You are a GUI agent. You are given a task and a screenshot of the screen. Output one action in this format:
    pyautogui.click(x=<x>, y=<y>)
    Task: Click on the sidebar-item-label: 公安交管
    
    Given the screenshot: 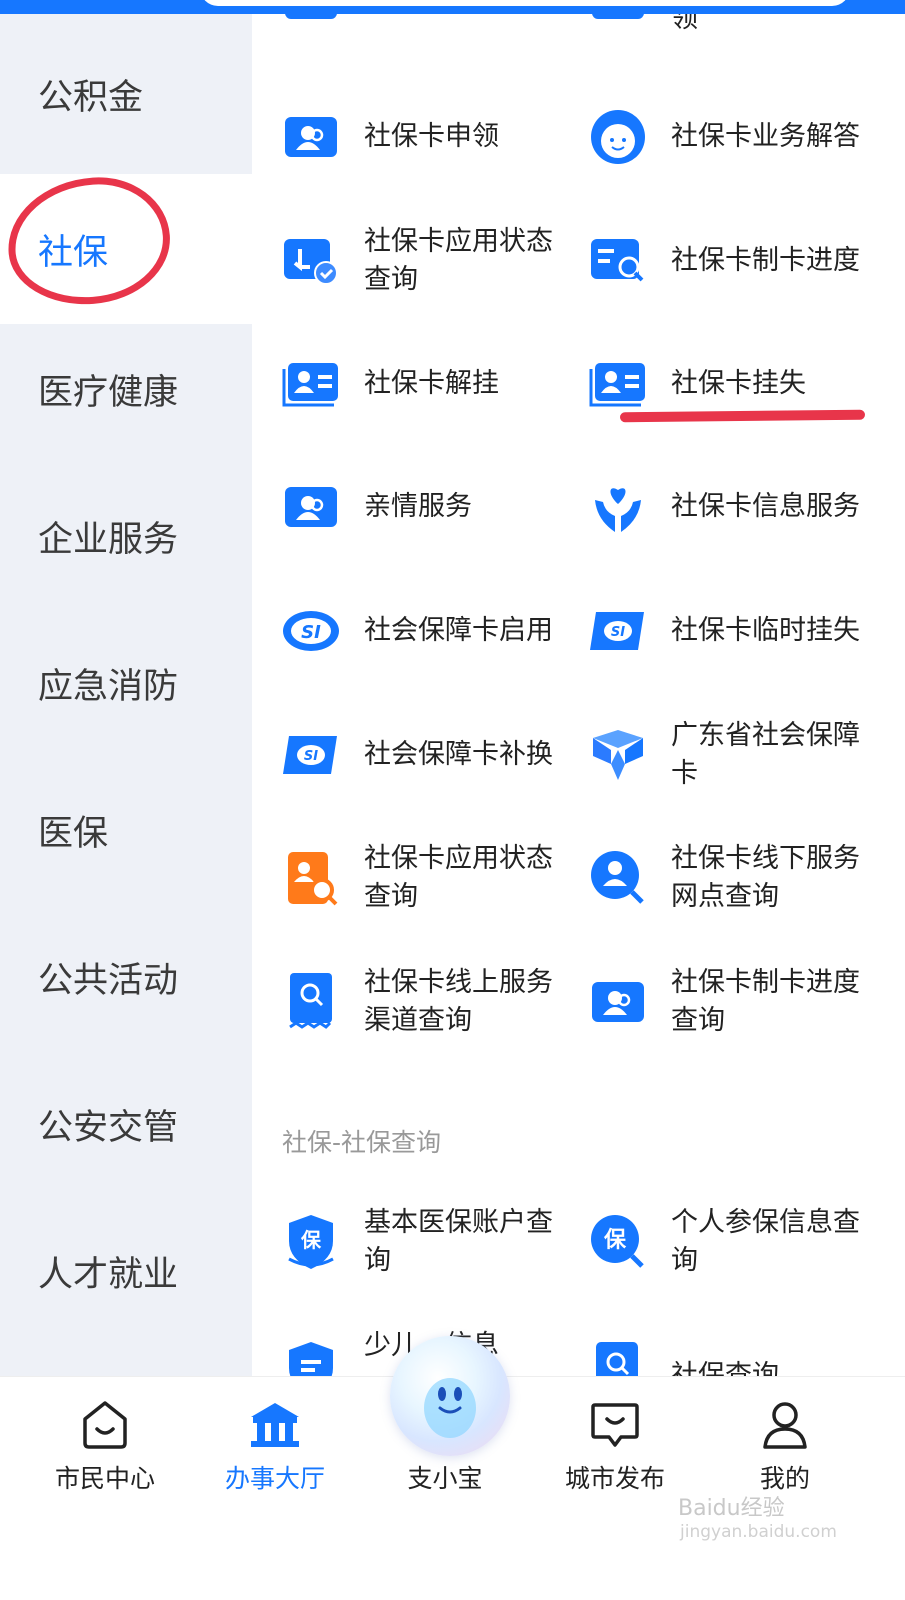 What is the action you would take?
    pyautogui.click(x=108, y=1127)
    